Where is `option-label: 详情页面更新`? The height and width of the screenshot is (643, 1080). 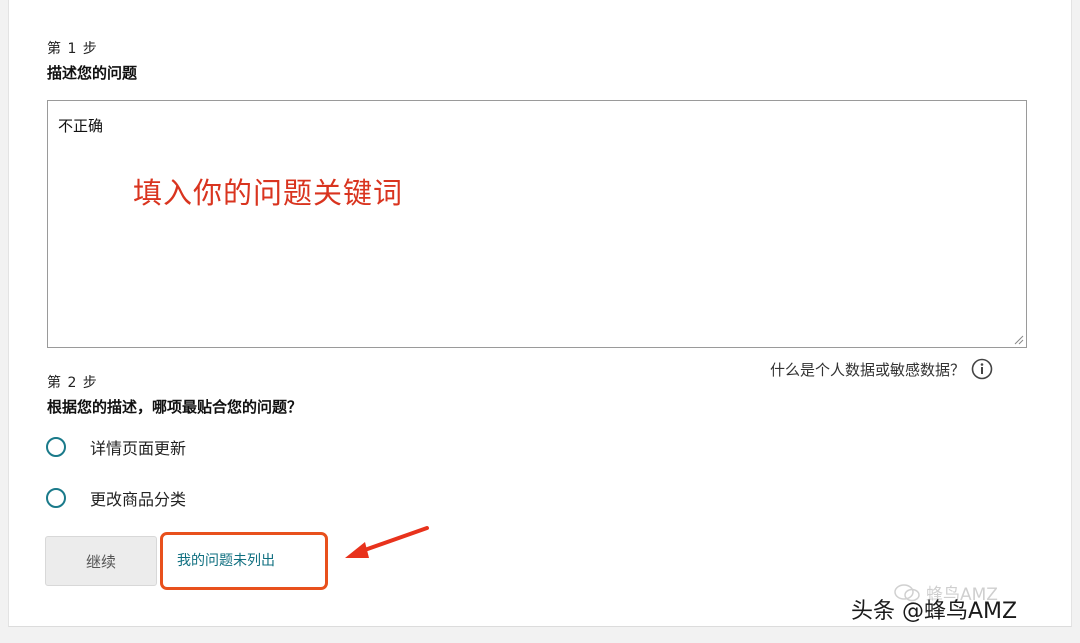 option-label: 详情页面更新 is located at coordinates (138, 448).